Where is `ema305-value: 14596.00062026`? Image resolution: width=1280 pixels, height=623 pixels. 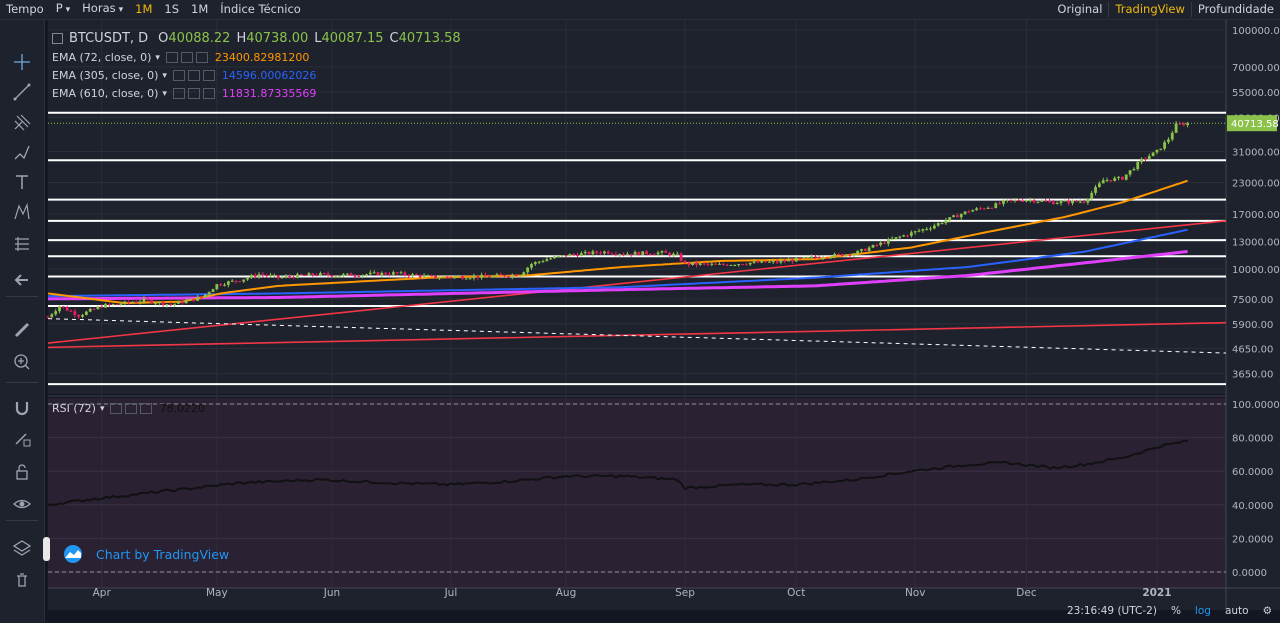 ema305-value: 14596.00062026 is located at coordinates (269, 75).